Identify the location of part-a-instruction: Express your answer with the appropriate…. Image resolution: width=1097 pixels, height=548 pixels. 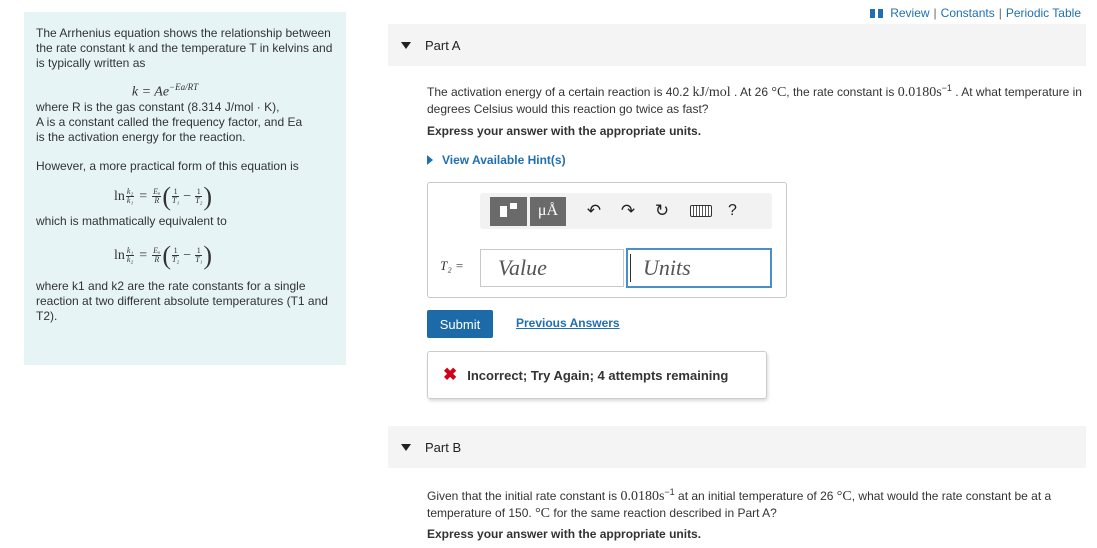
(564, 131).